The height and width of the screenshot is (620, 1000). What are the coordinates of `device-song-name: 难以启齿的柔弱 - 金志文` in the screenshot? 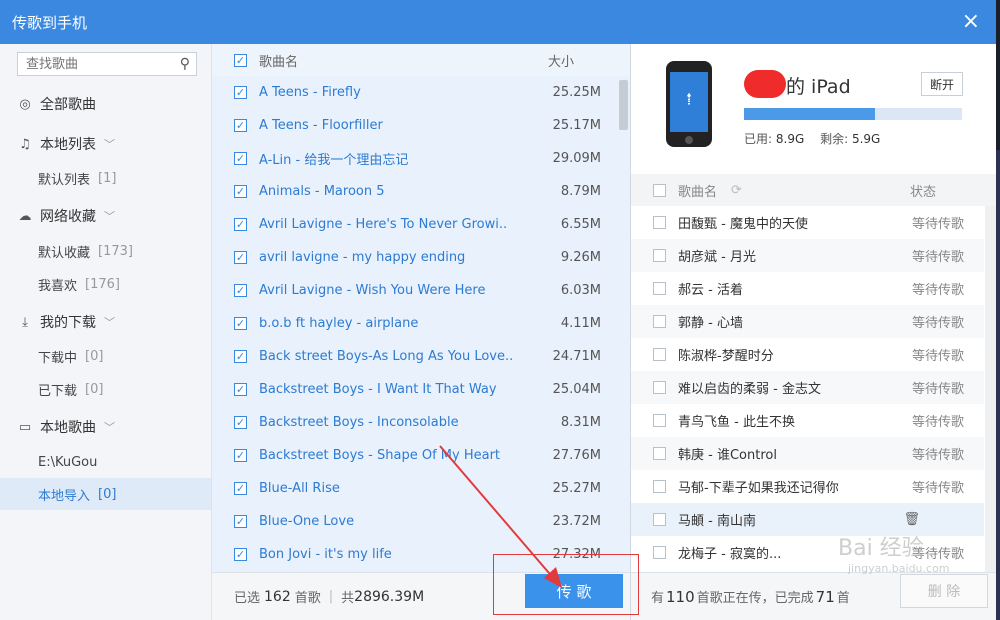 It's located at (749, 389).